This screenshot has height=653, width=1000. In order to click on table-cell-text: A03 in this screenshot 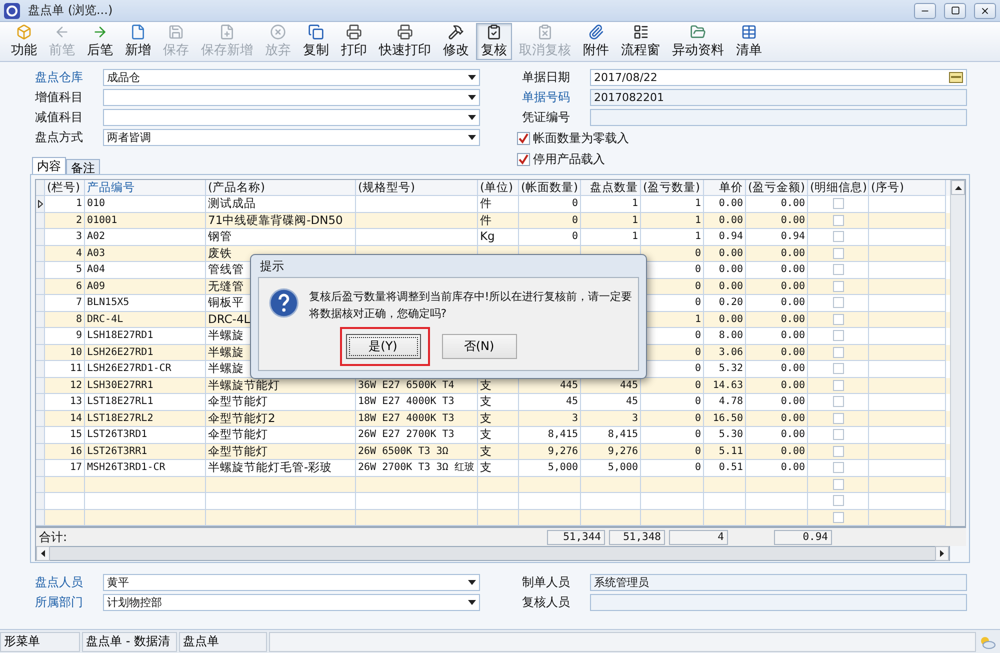, I will do `click(96, 253)`.